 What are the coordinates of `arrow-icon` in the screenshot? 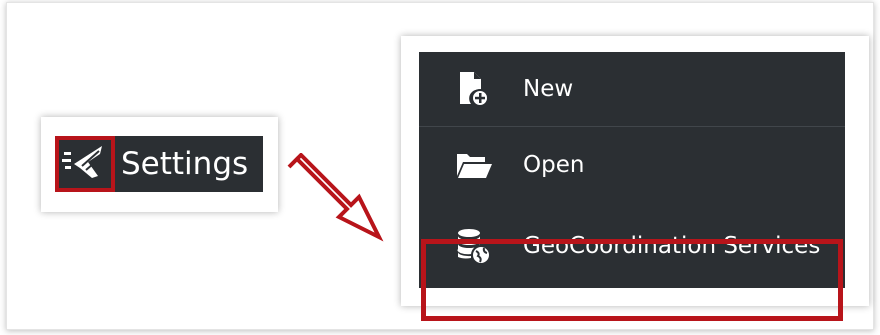 It's located at (335, 200).